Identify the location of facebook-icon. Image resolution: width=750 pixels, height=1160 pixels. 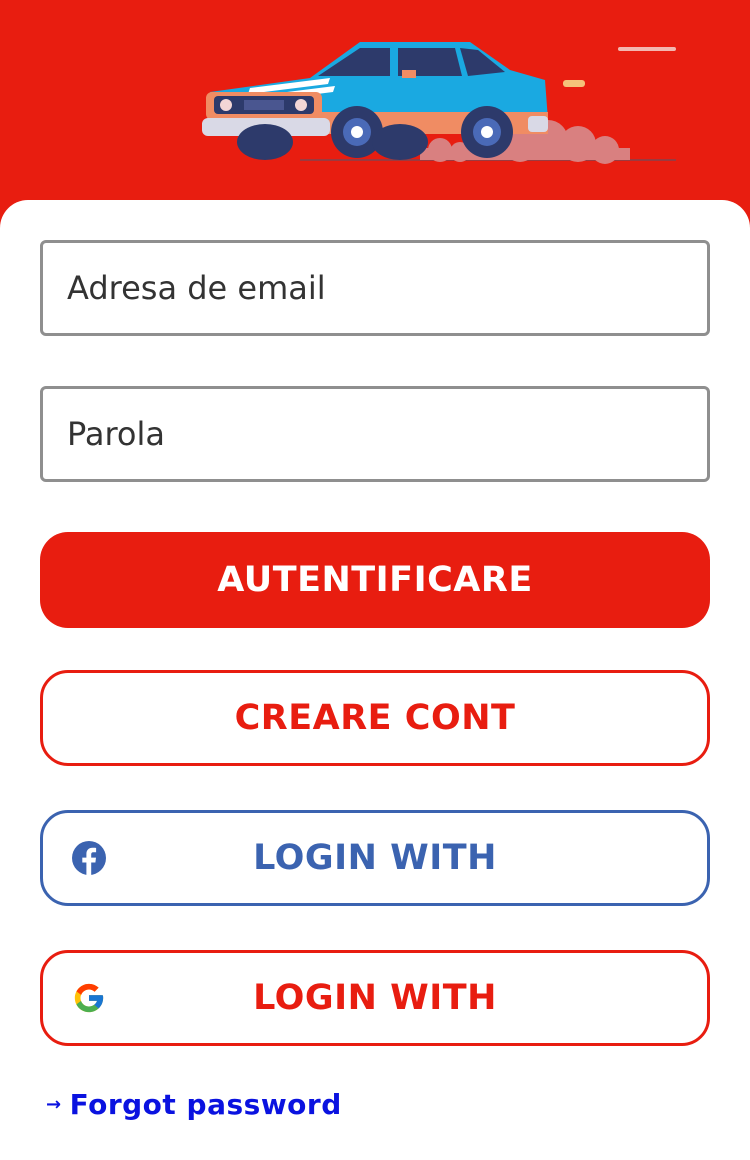
(89, 858).